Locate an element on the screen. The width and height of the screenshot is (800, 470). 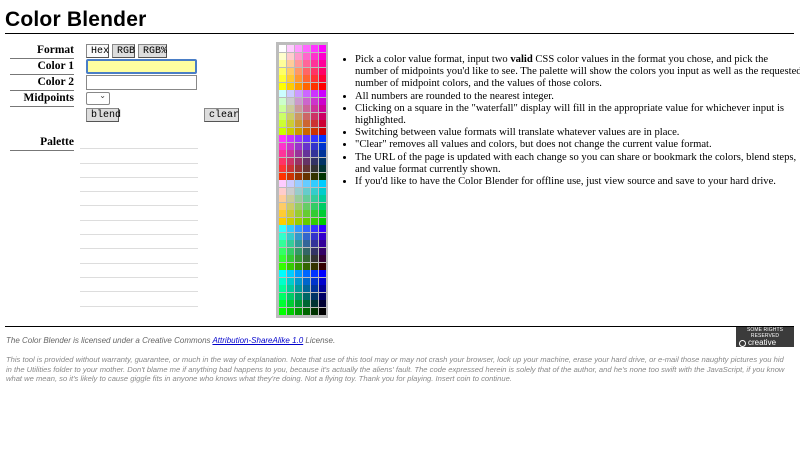
format-hex-button: Hex is located at coordinates (97, 51).